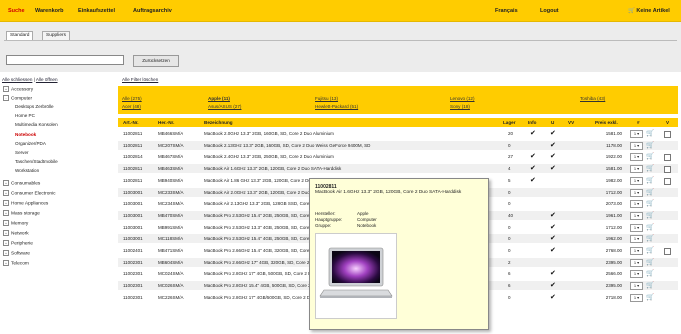 Image resolution: width=681 pixels, height=334 pixels. What do you see at coordinates (166, 122) in the screenshot?
I see `col-her-nr: Her.-Nr.` at bounding box center [166, 122].